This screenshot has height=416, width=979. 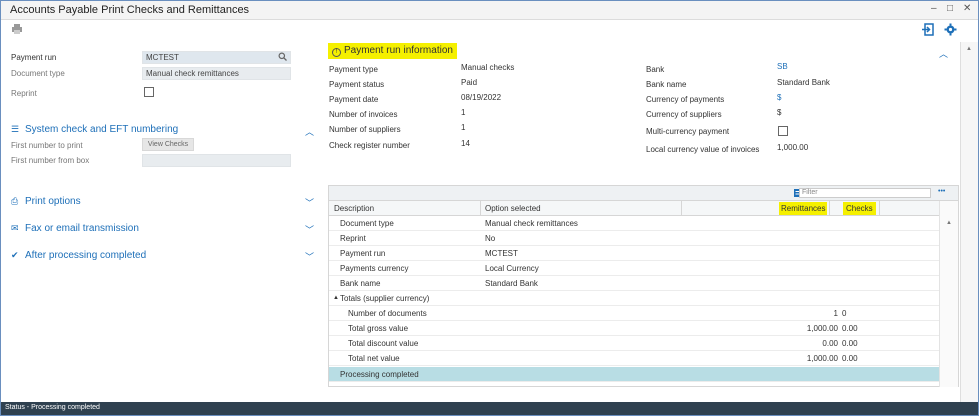 What do you see at coordinates (688, 131) in the screenshot?
I see `multi-currency-label: Multi-currency payment` at bounding box center [688, 131].